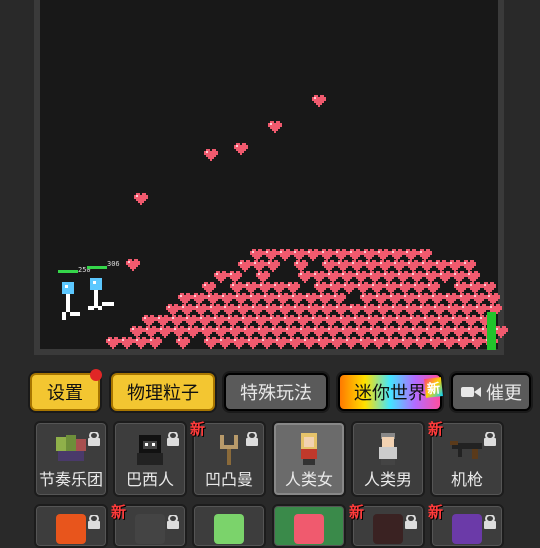 This screenshot has width=540, height=548. I want to click on settings-button: 设置, so click(65, 392).